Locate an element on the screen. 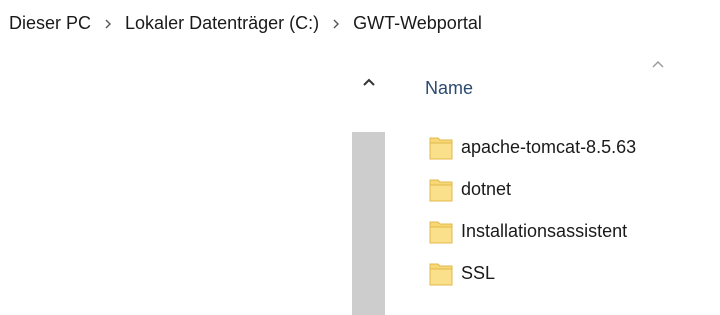  breadcrumb-item-dieser-pc: Dieser PC is located at coordinates (50, 23).